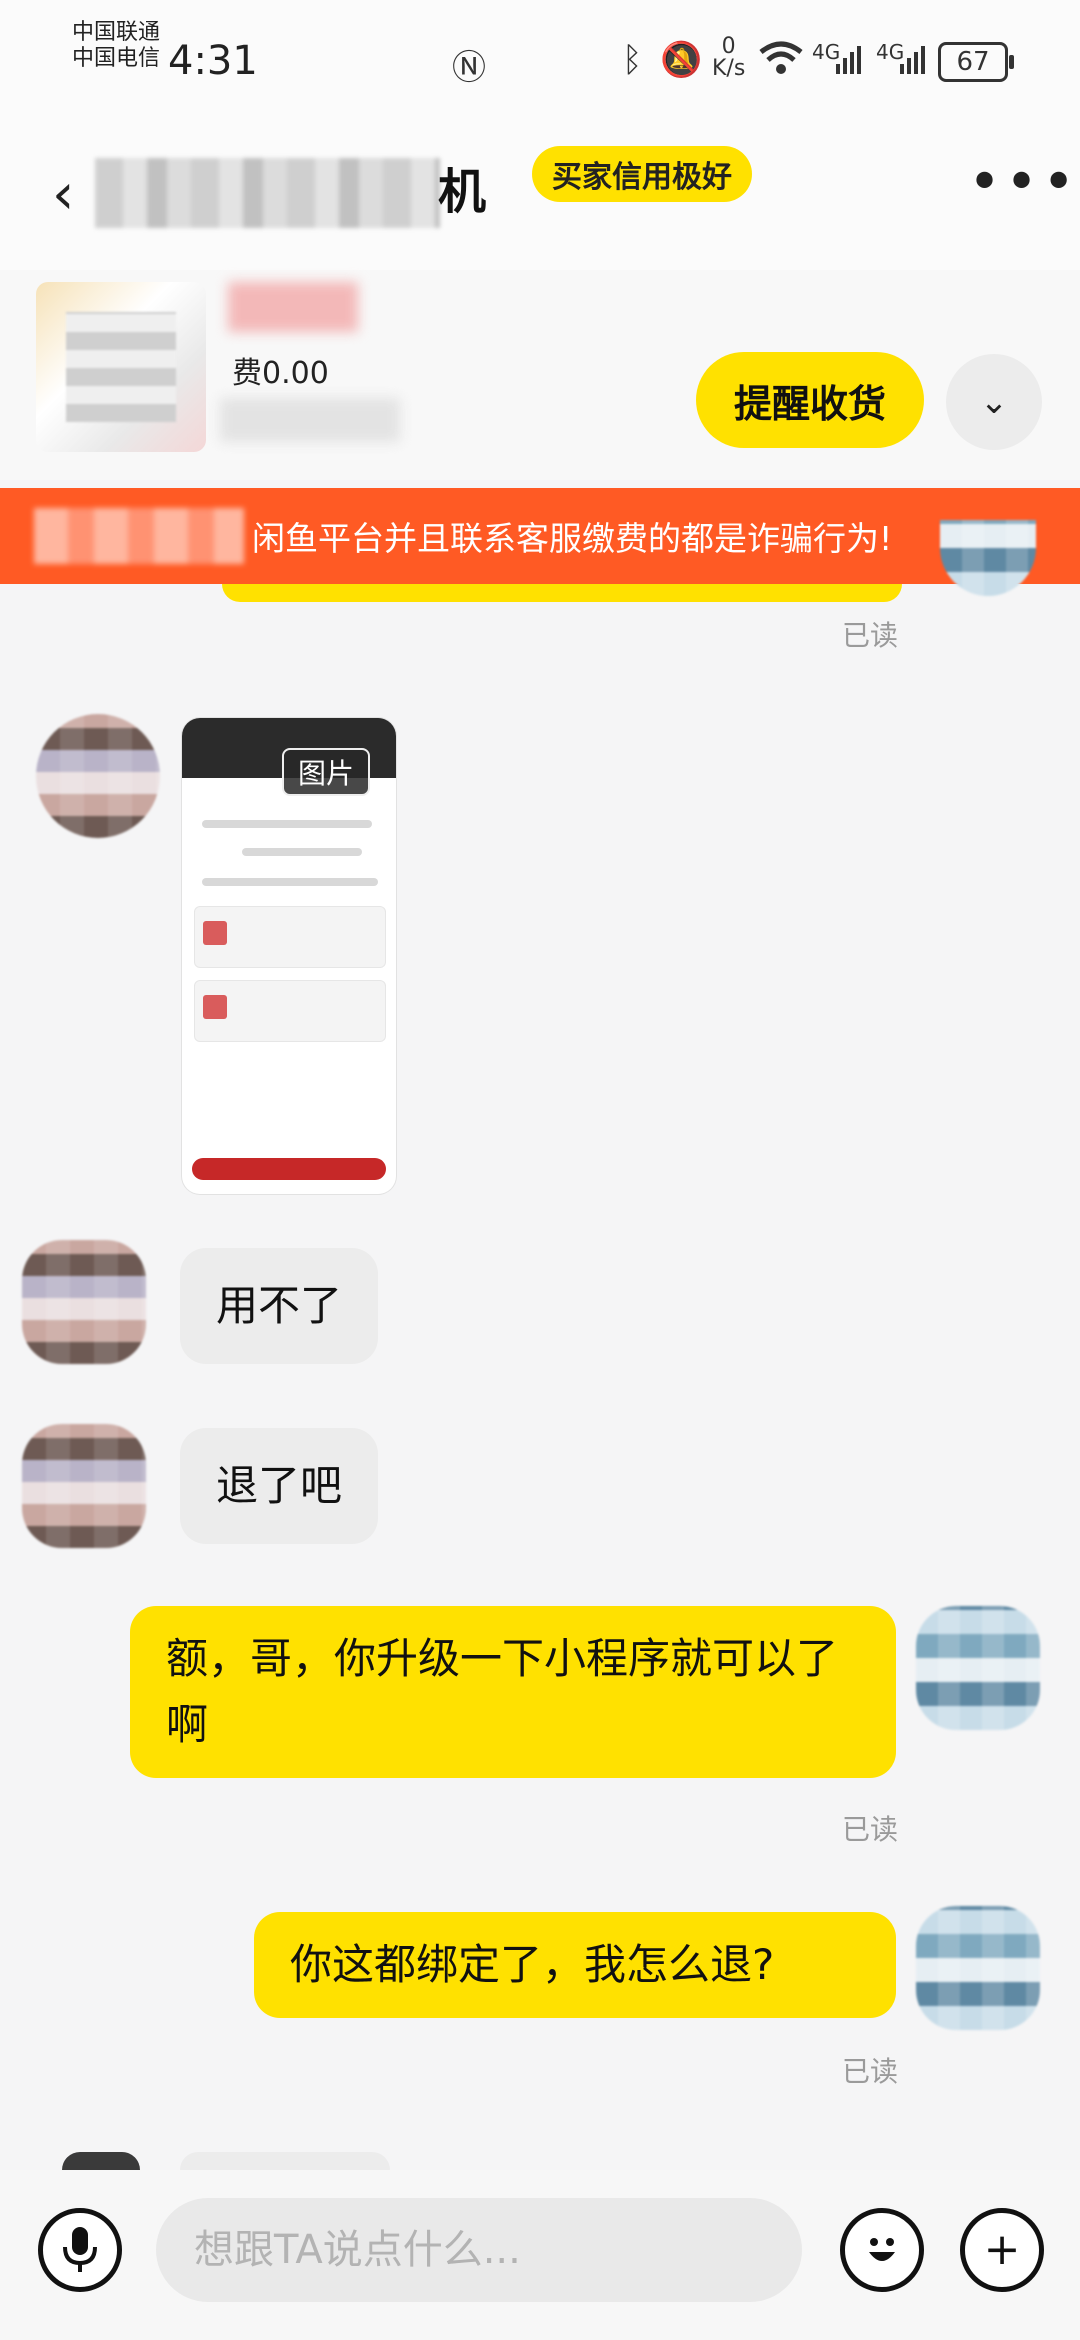  I want to click on microphone-icon, so click(80, 2249).